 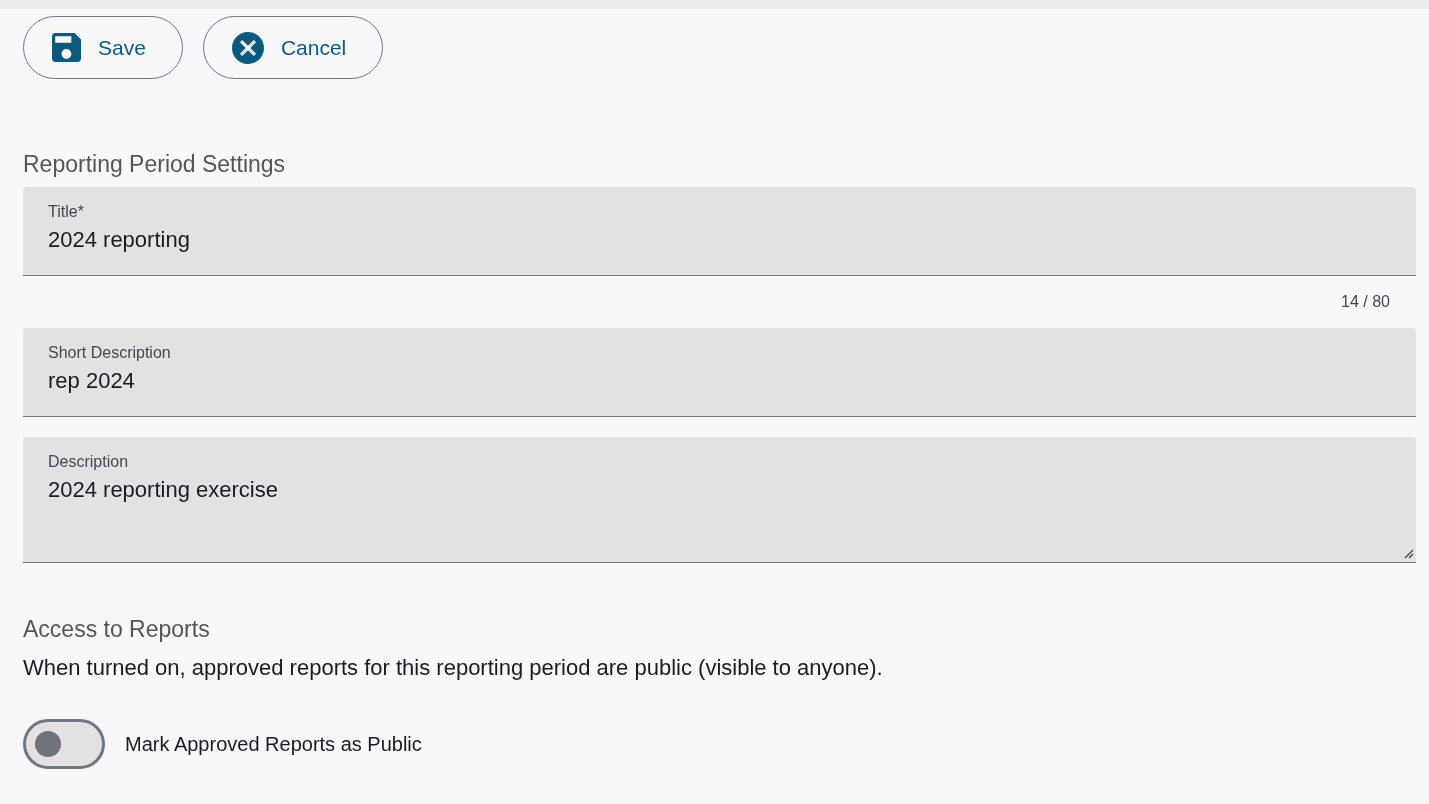 I want to click on field-label: Short Description, so click(x=109, y=353).